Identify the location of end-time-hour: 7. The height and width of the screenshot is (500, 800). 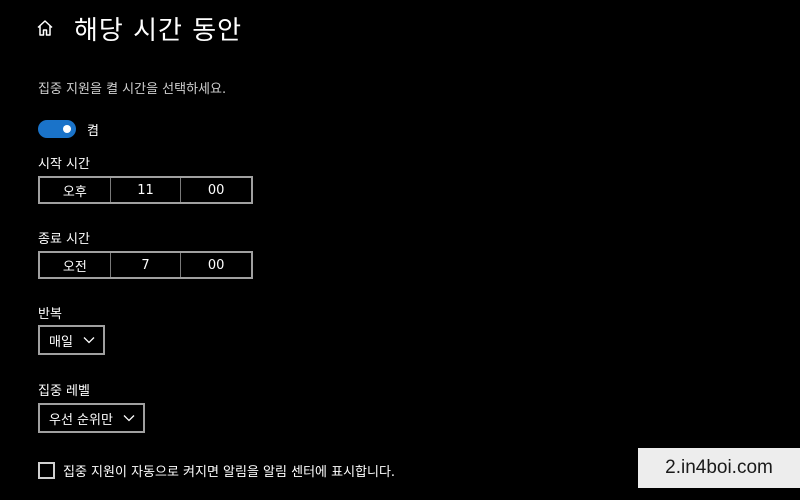
(145, 265).